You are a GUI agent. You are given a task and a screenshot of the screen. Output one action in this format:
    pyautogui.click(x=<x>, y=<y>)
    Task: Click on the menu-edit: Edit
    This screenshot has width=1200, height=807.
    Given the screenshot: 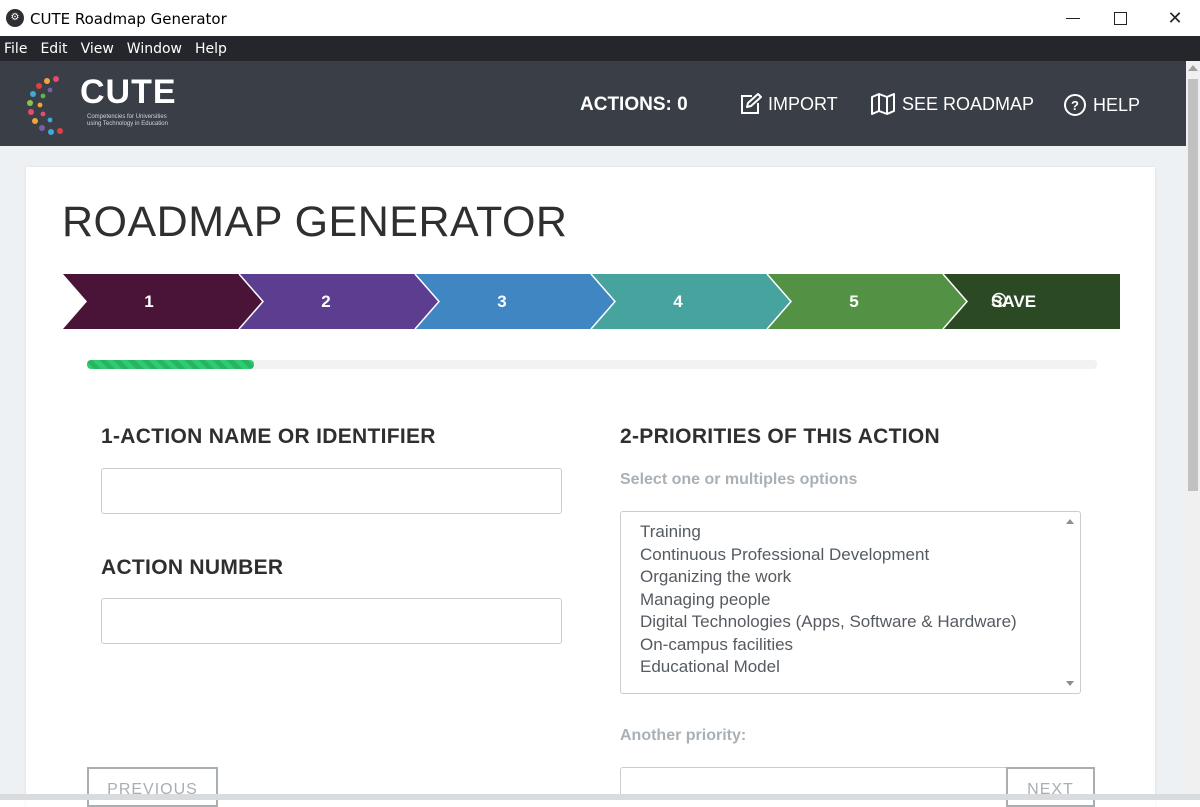 What is the action you would take?
    pyautogui.click(x=53, y=49)
    